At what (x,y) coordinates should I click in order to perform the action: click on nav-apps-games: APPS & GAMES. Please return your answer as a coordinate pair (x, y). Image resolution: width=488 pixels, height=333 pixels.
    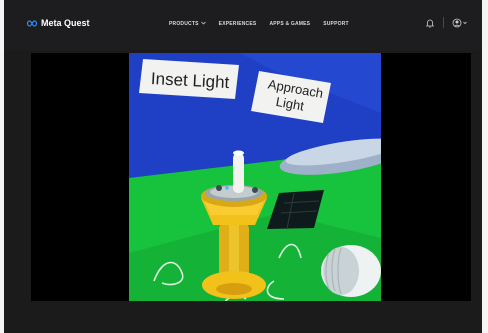
    Looking at the image, I should click on (289, 24).